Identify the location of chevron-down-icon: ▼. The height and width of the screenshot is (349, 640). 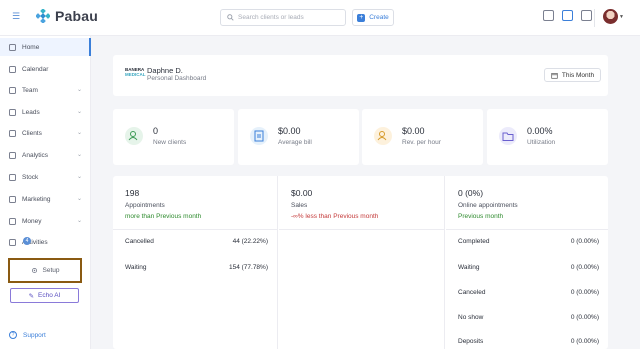
(621, 17).